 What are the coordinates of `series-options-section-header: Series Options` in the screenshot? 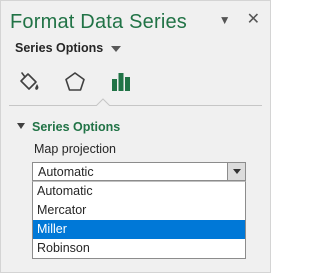 It's located at (68, 127).